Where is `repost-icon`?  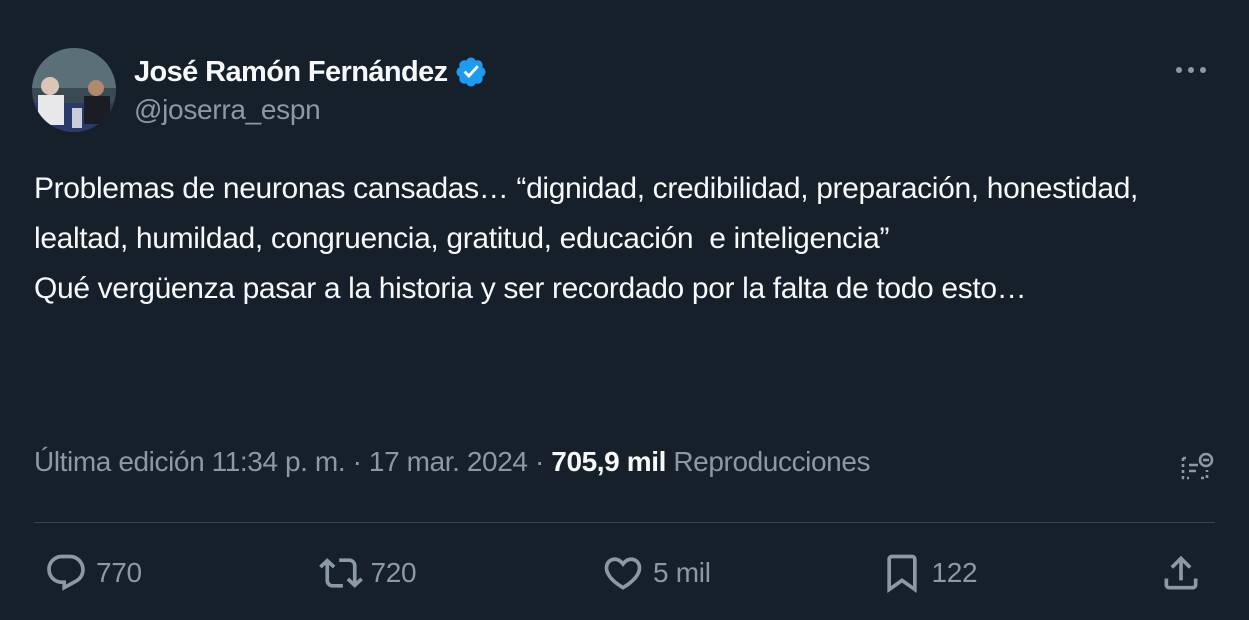 repost-icon is located at coordinates (340, 573).